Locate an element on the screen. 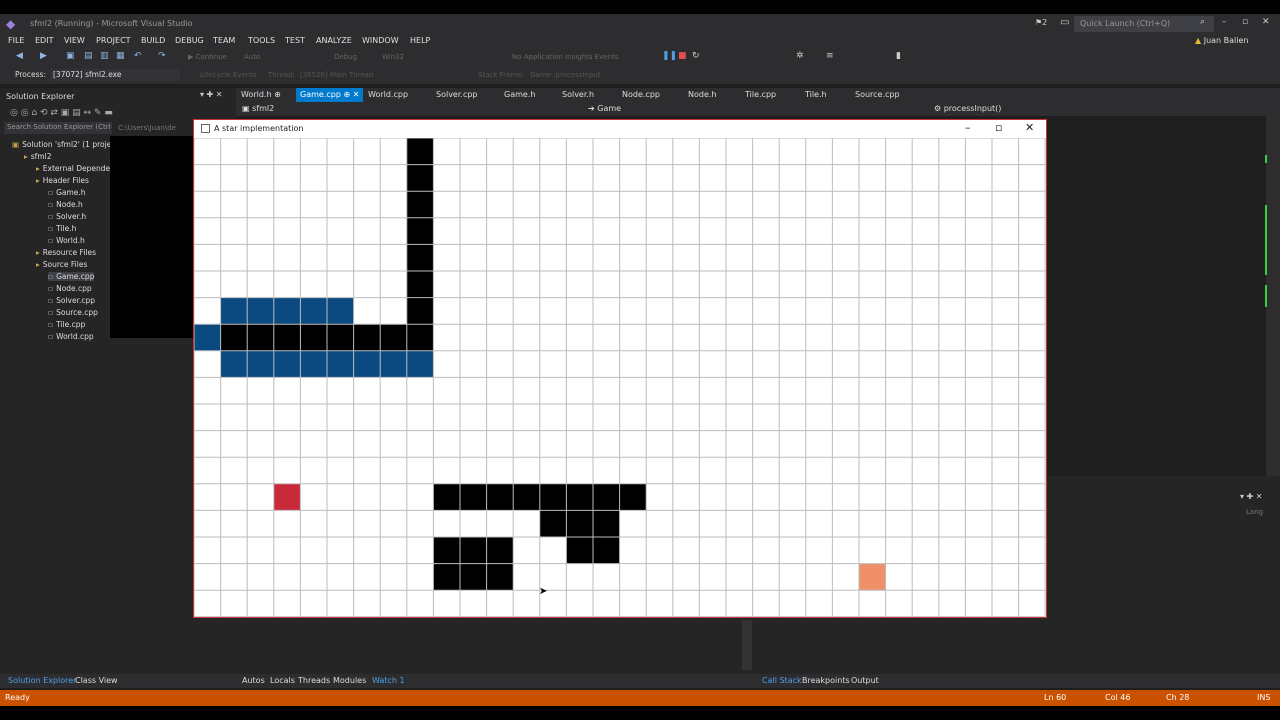  thread-select: [36520] Main Thread is located at coordinates (336, 75).